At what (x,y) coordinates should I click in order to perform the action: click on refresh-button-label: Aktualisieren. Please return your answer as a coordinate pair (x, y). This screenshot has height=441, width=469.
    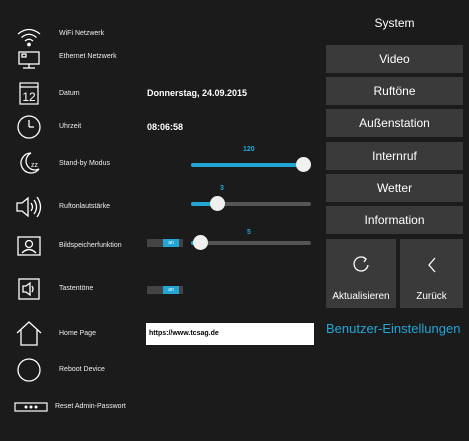
    Looking at the image, I should click on (361, 296).